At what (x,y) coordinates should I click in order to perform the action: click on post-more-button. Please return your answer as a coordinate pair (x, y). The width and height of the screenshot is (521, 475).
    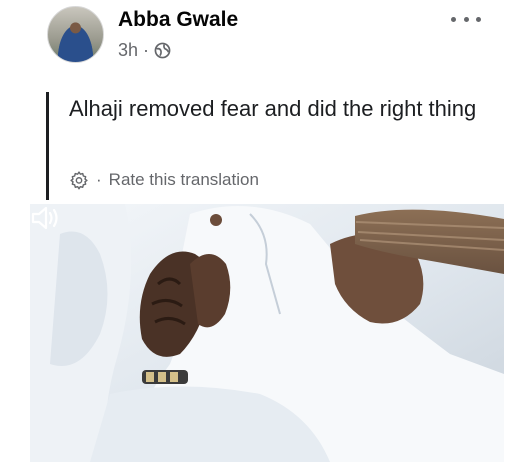
    Looking at the image, I should click on (466, 19).